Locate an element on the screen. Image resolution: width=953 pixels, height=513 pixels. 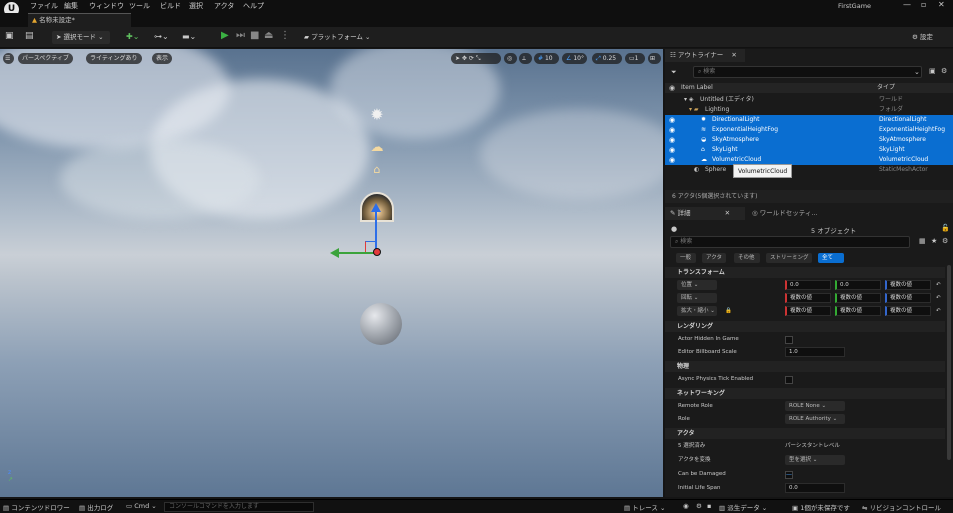
lock-icon: 🔒 is located at coordinates (728, 311).